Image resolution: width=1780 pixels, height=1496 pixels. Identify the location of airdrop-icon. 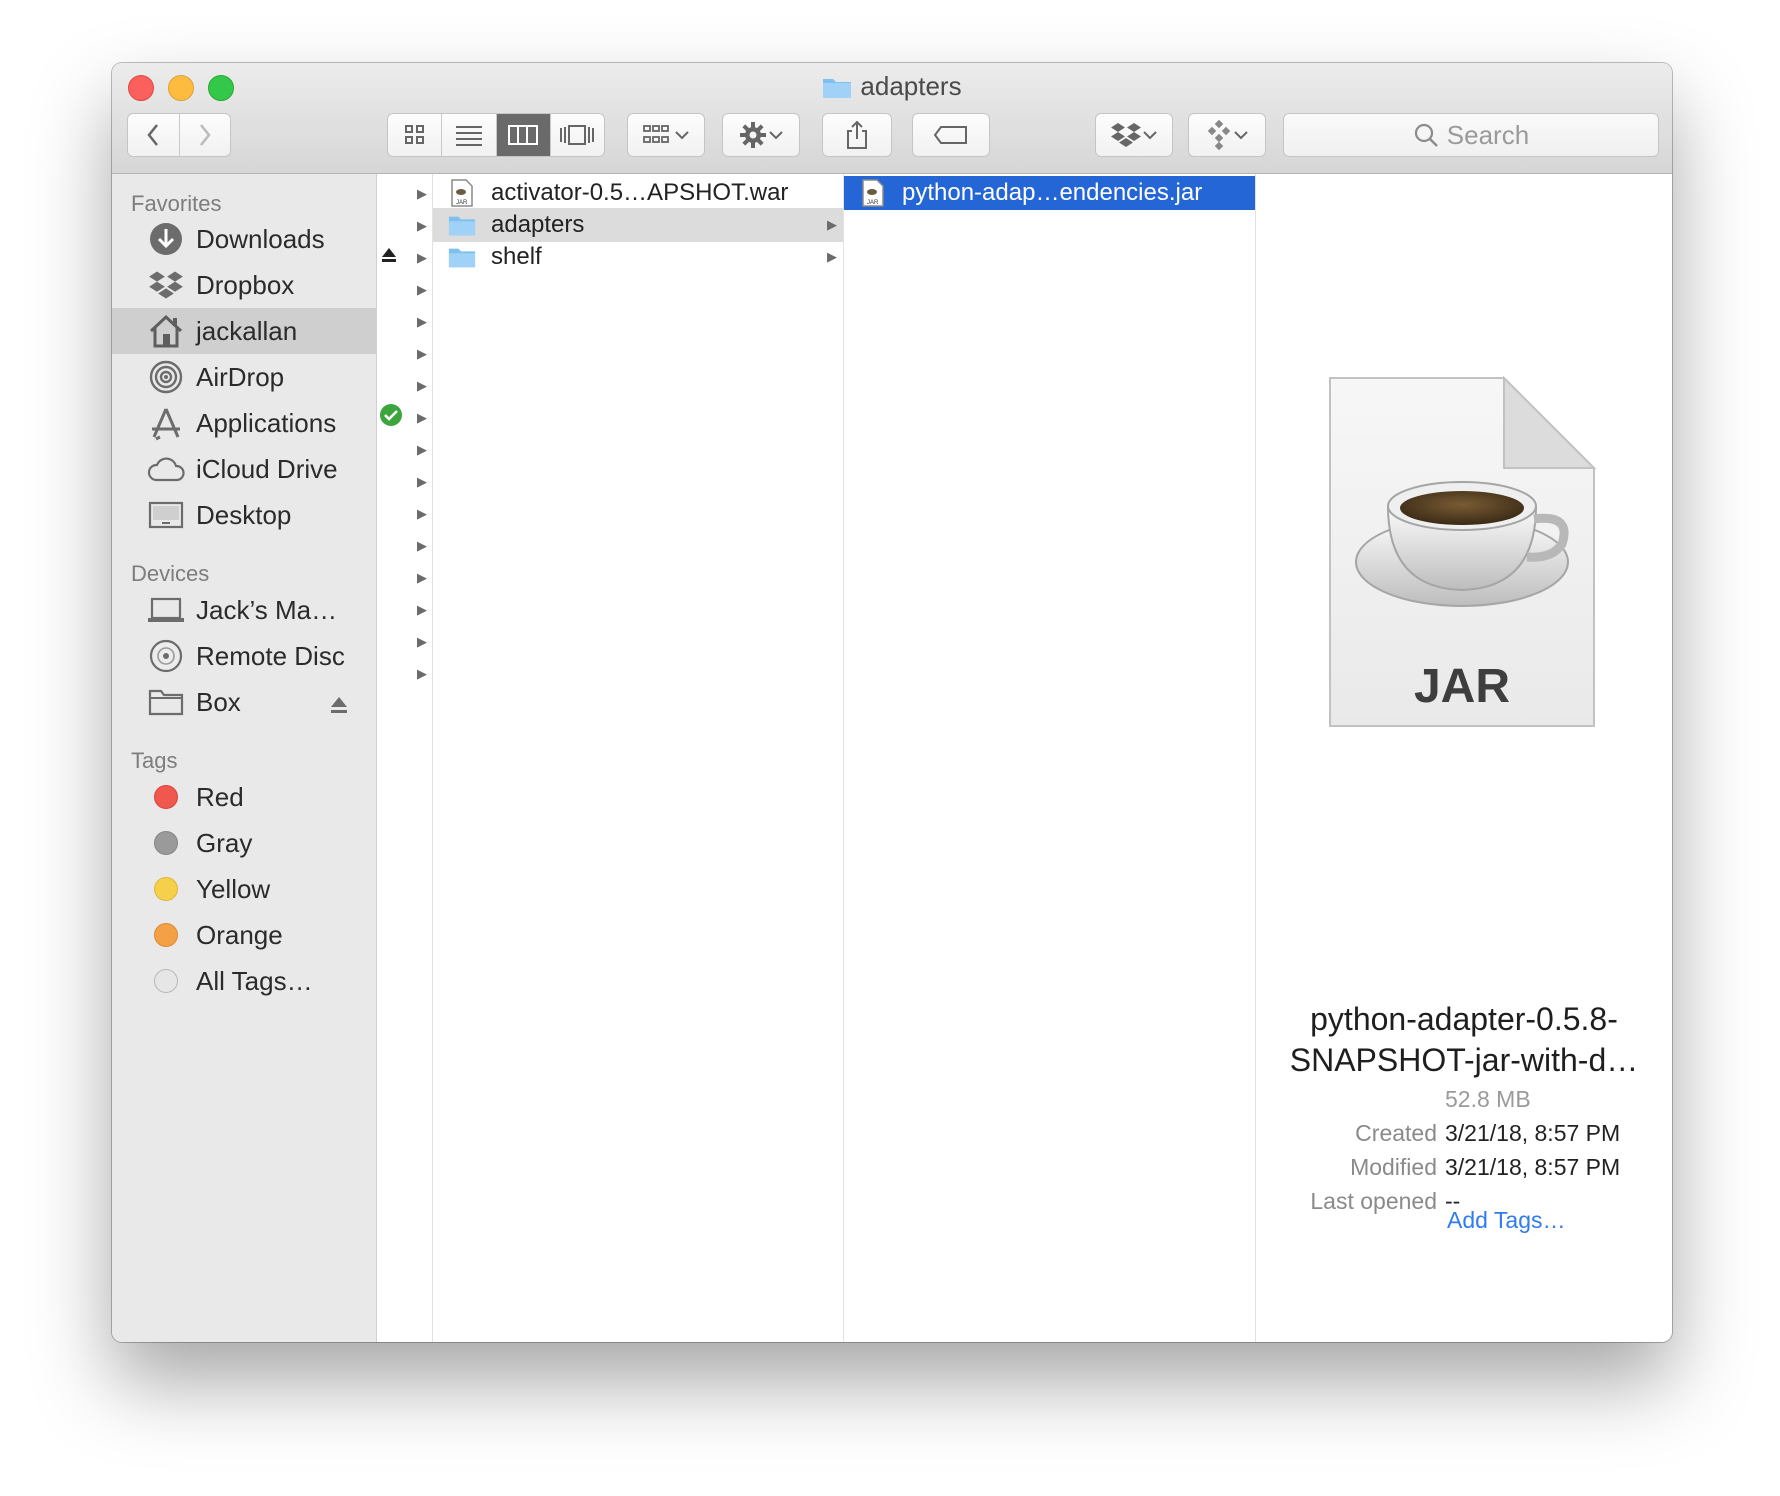
(166, 377).